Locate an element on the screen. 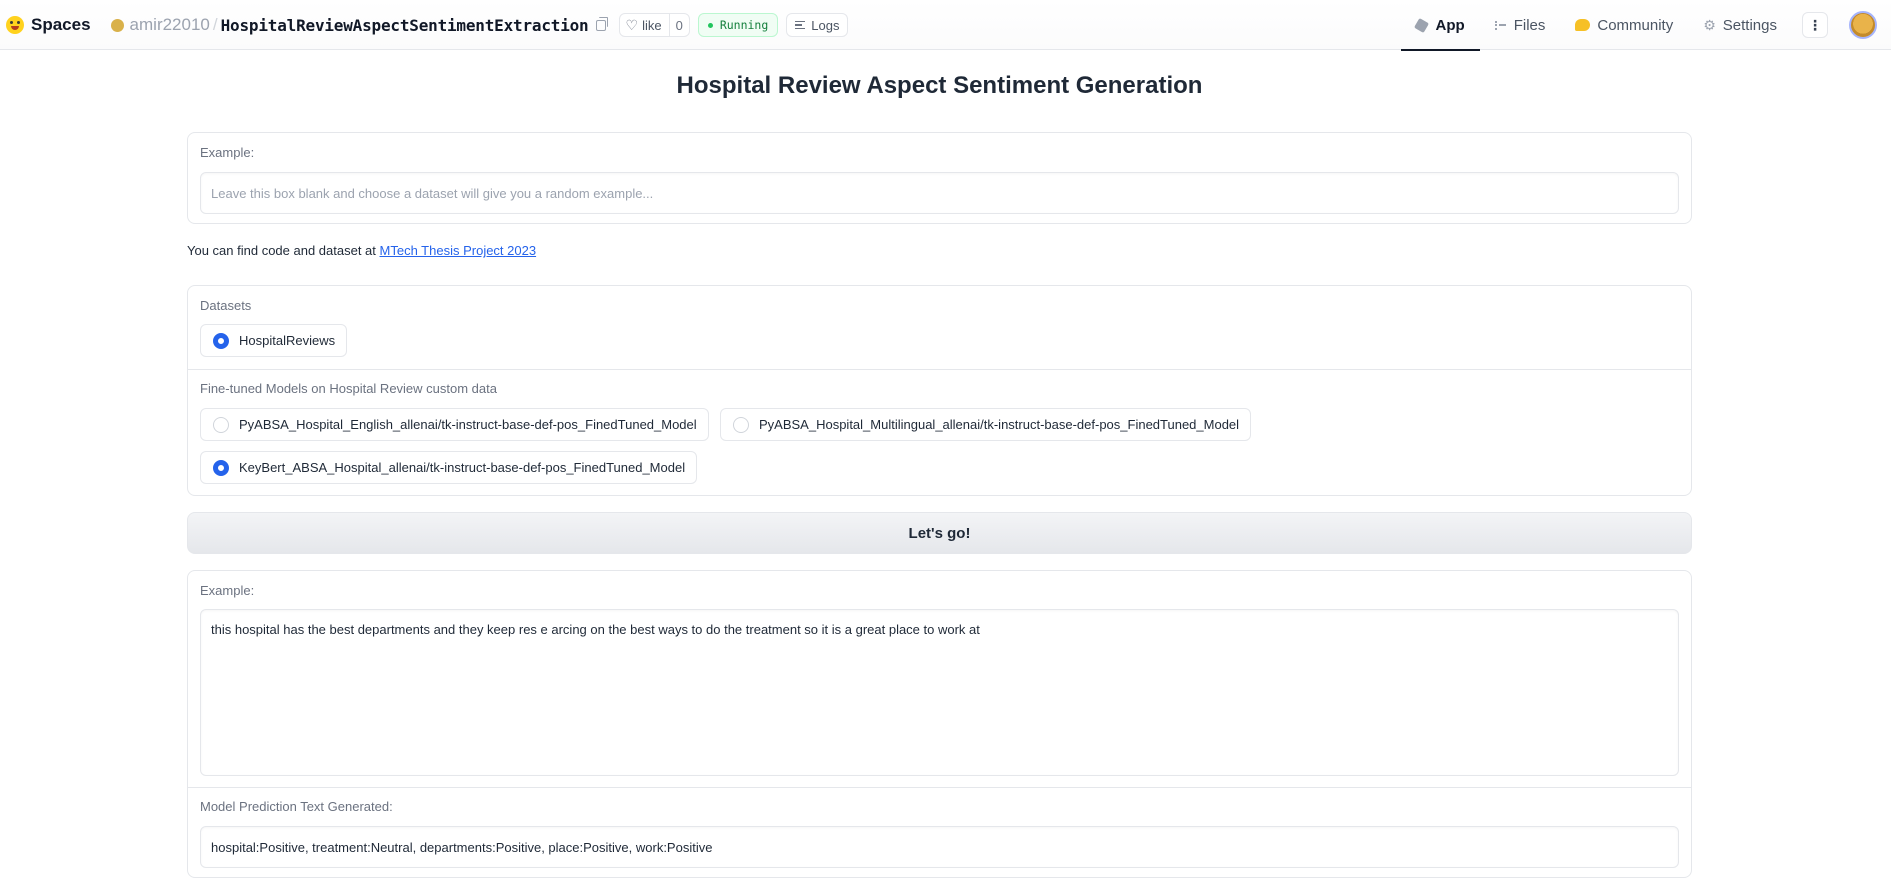 Image resolution: width=1891 pixels, height=883 pixels. owner-avatar-icon is located at coordinates (117, 25).